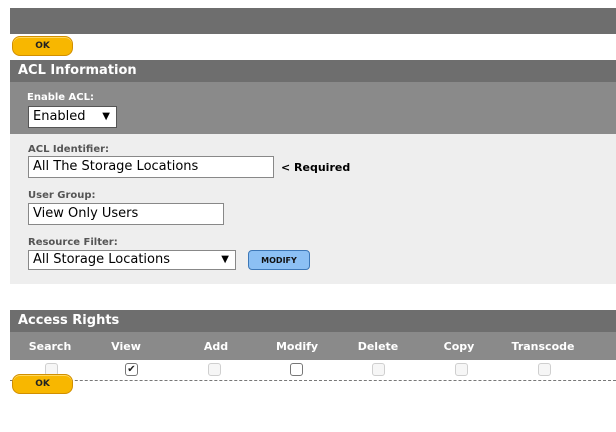  Describe the element at coordinates (62, 195) in the screenshot. I see `user-group-label: User Group:` at that location.